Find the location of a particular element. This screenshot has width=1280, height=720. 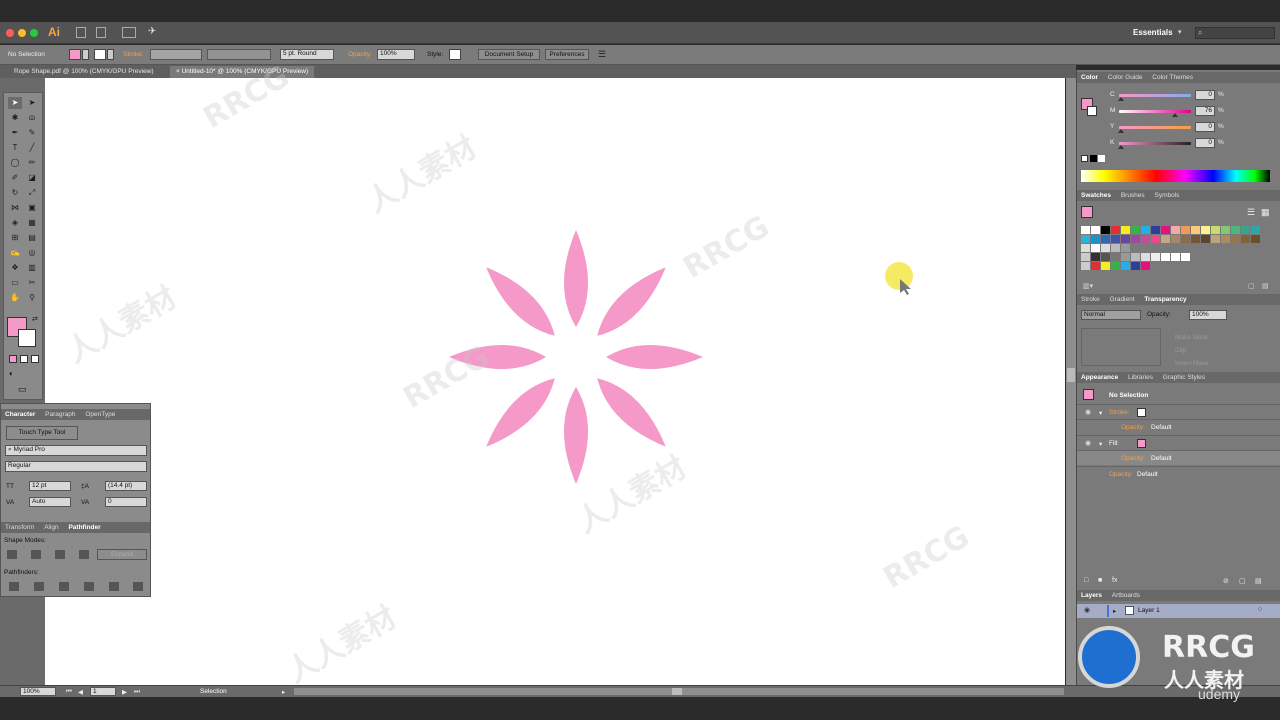

close-window-button is located at coordinates (10, 33).